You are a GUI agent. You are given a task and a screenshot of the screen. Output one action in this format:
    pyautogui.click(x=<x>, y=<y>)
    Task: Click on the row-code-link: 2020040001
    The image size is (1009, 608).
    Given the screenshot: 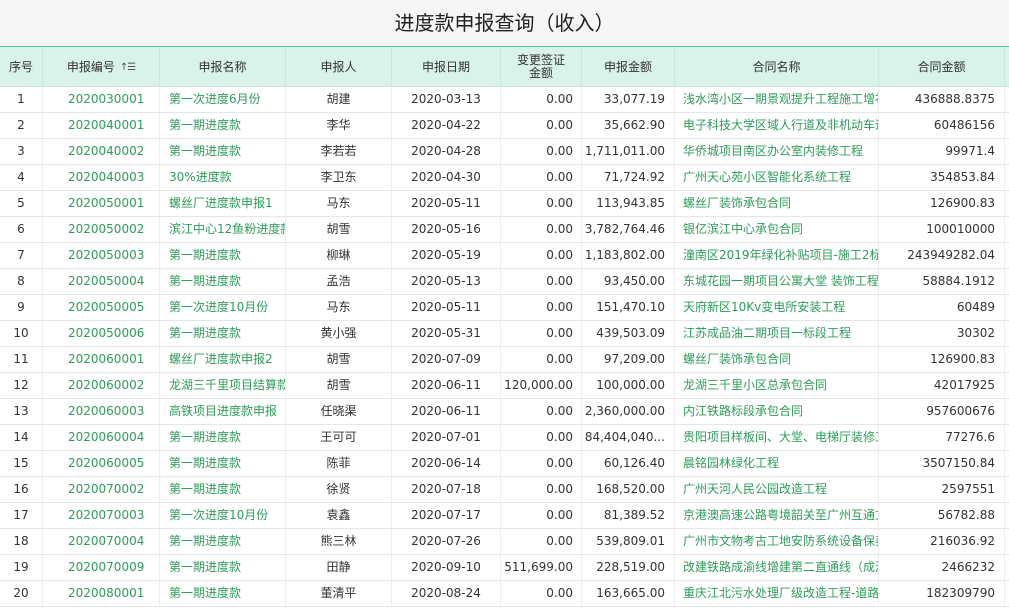 What is the action you would take?
    pyautogui.click(x=101, y=125)
    